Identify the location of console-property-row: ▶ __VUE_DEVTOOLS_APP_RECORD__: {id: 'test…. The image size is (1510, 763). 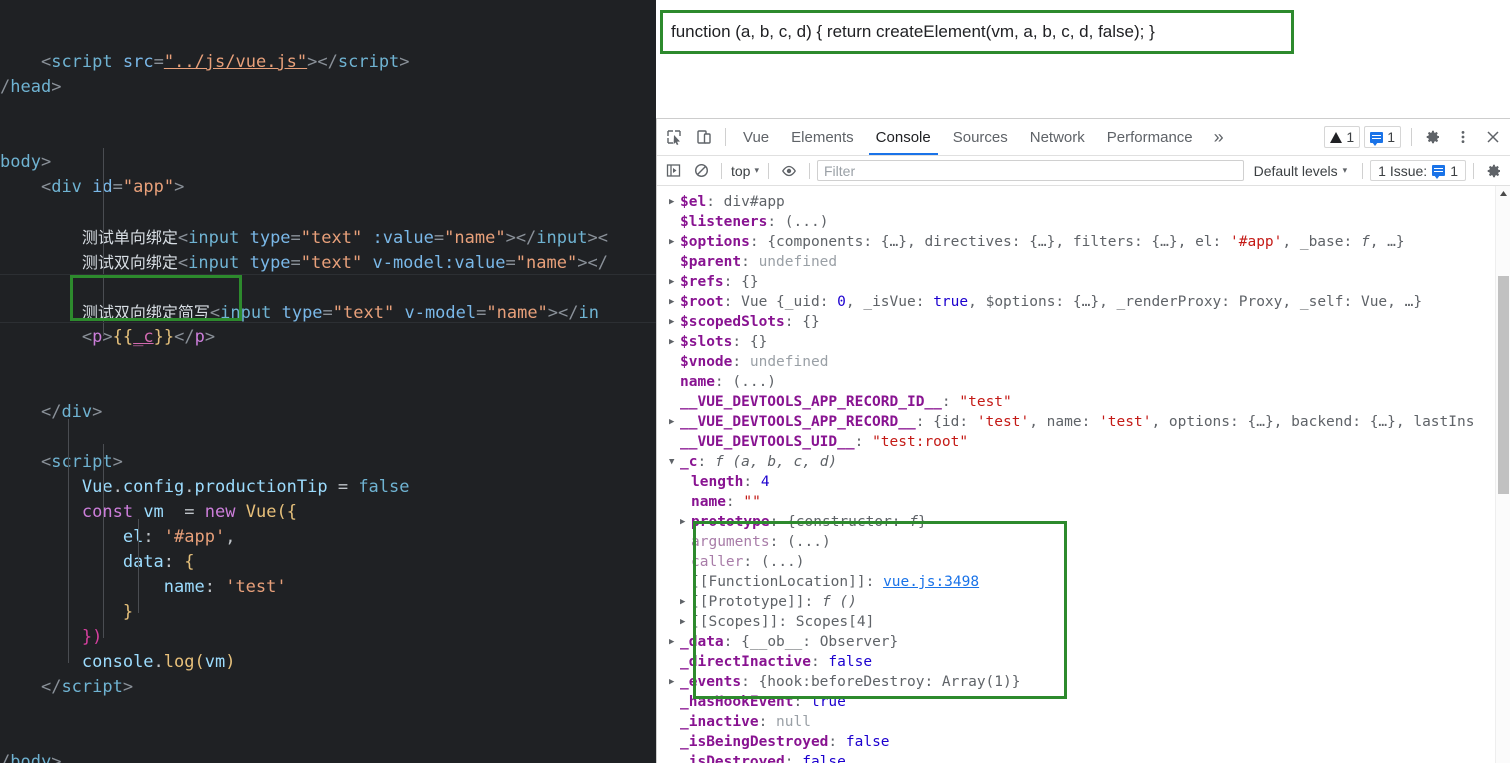
(1082, 422).